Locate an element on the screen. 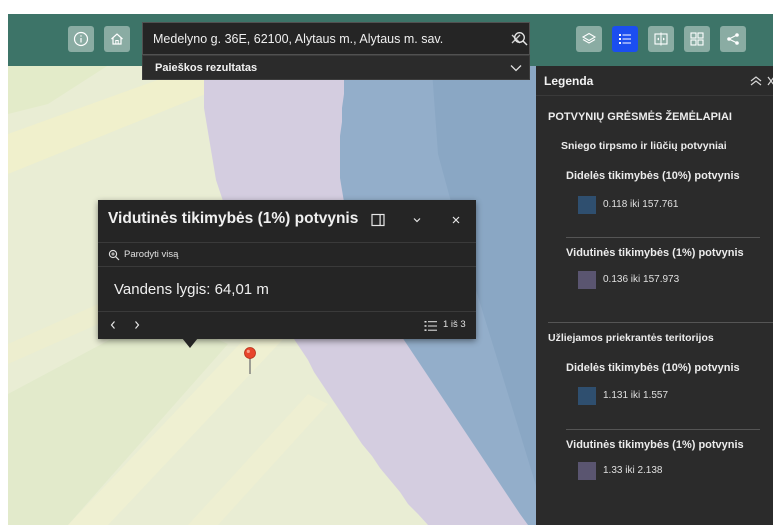  legend-group-title: Užliejamos priekrantės teritorijos is located at coordinates (631, 338).